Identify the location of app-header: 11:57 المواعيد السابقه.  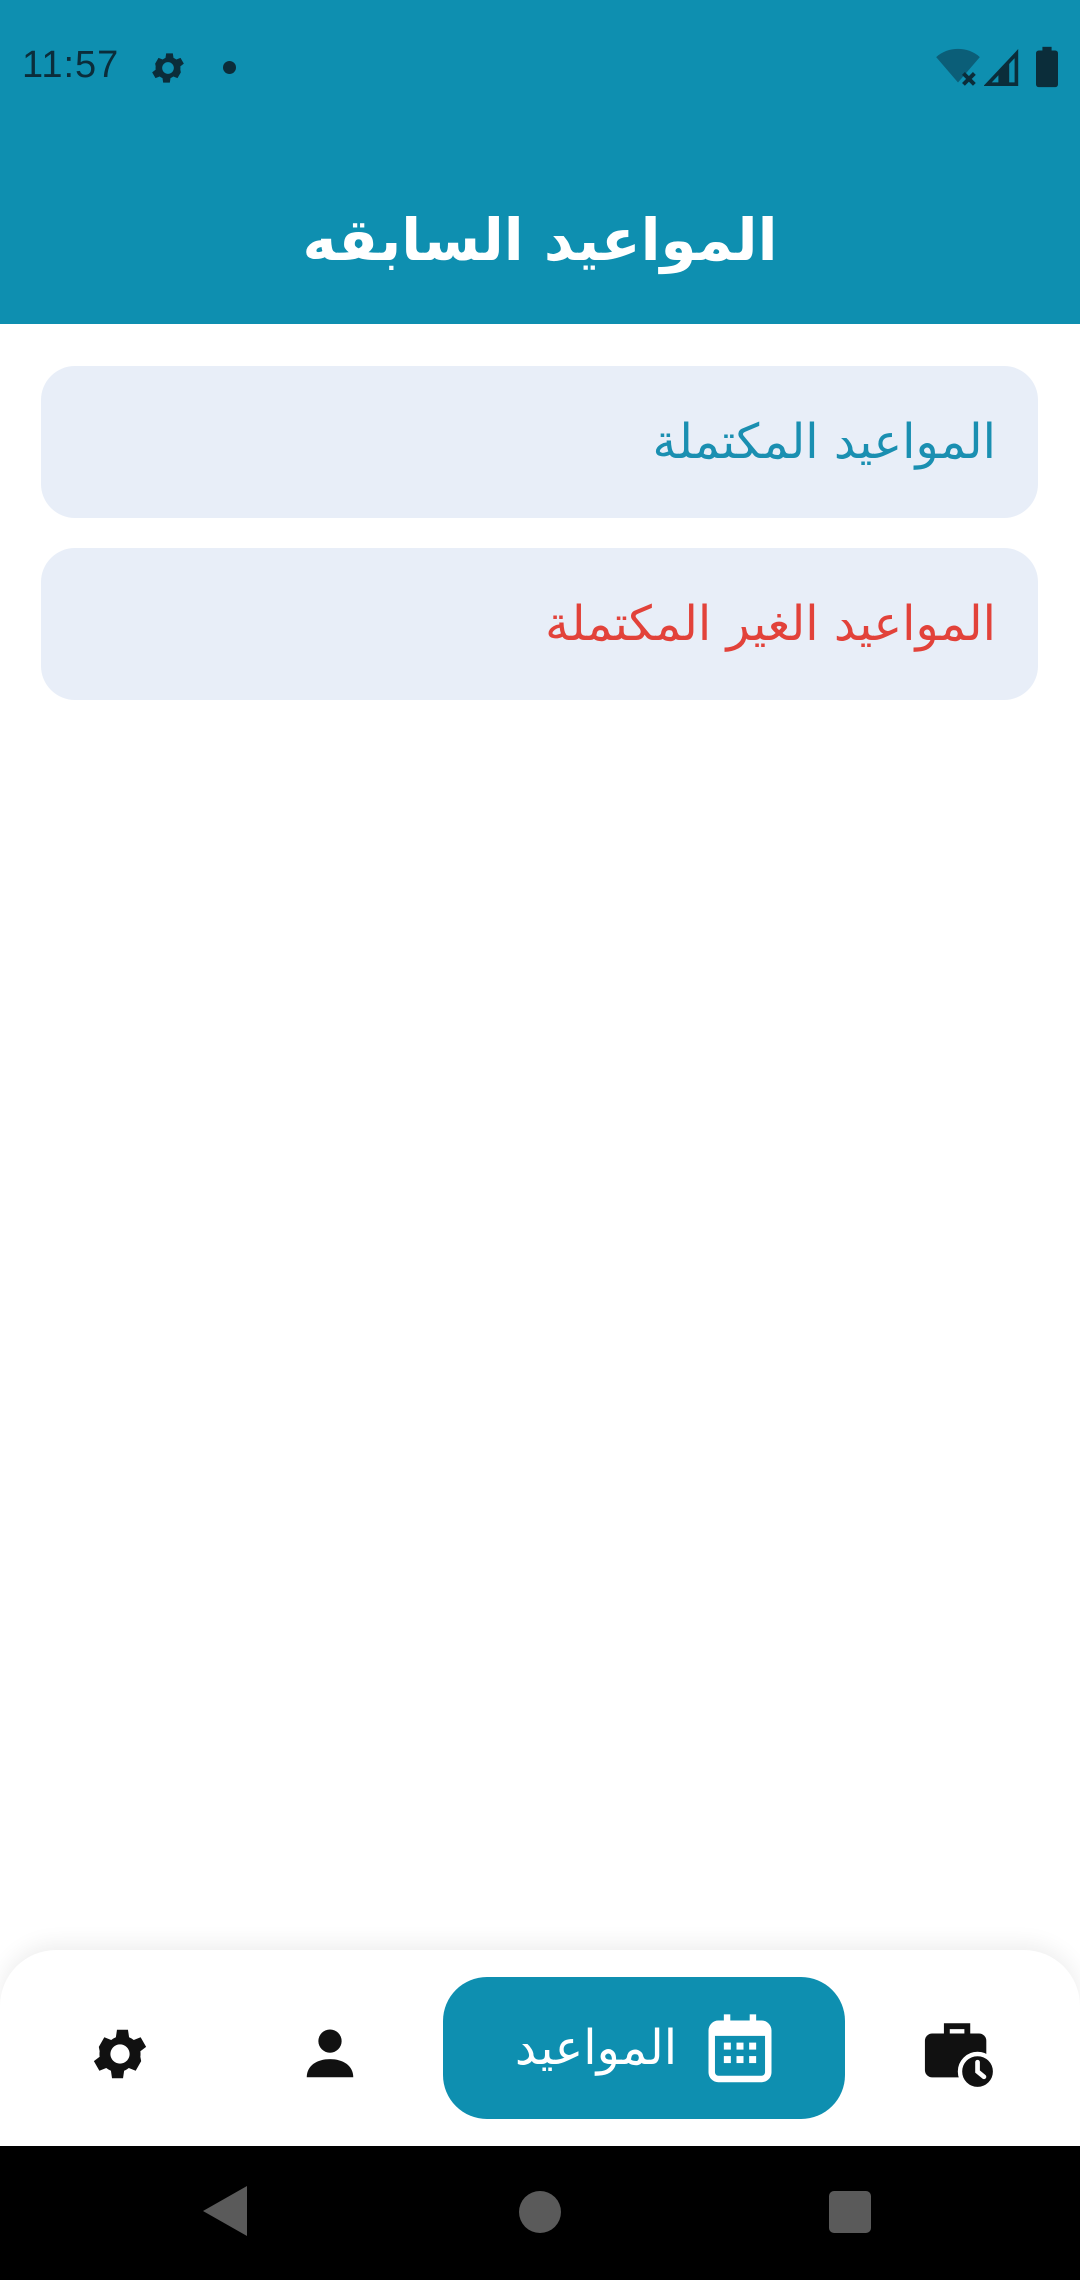
(540, 162).